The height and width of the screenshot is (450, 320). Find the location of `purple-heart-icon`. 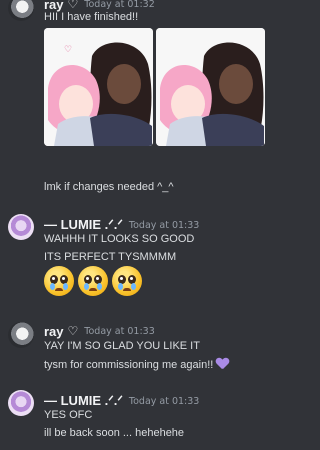

purple-heart-icon is located at coordinates (222, 364).